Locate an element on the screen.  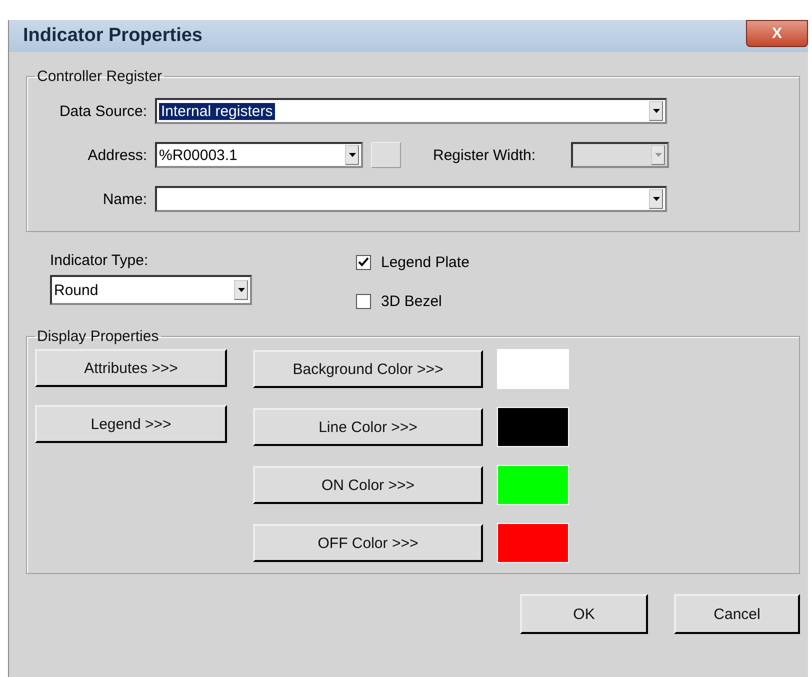
dropdown: %R00003.1 is located at coordinates (259, 155).